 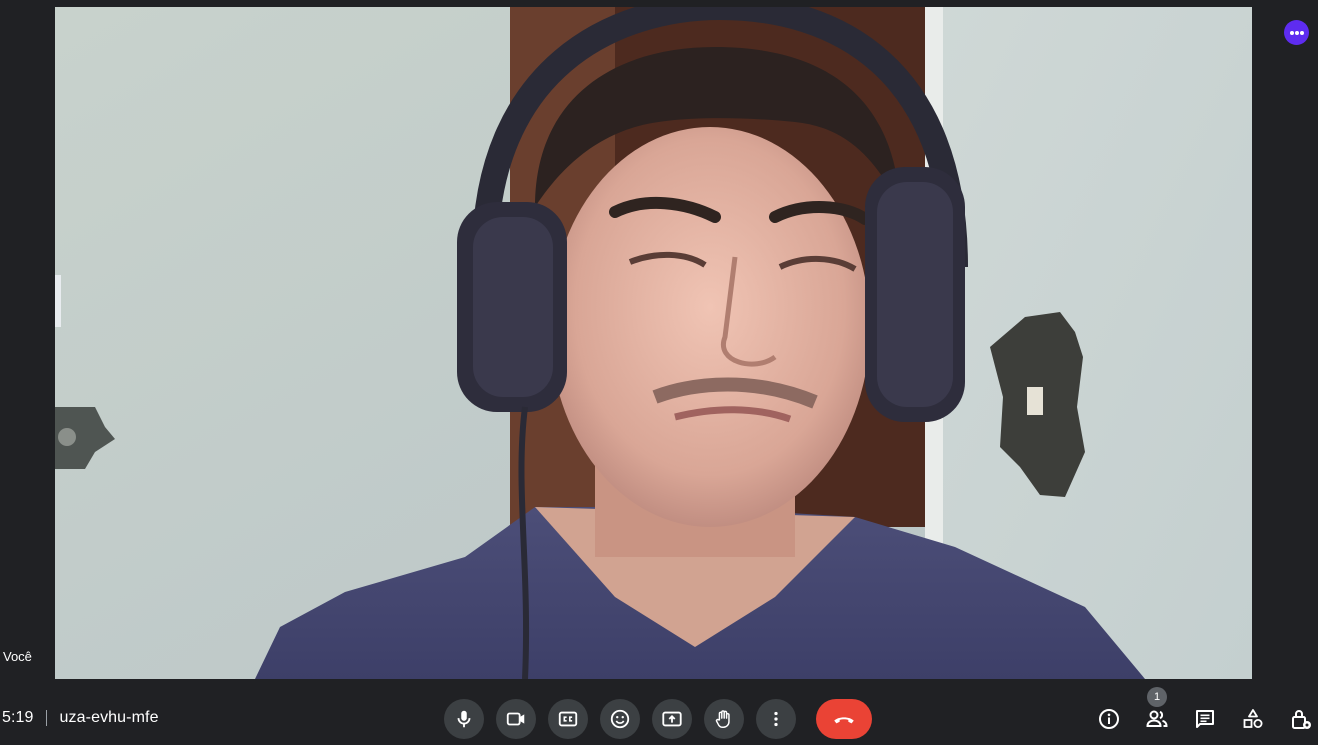 I want to click on host-controls-button, so click(x=1300, y=719).